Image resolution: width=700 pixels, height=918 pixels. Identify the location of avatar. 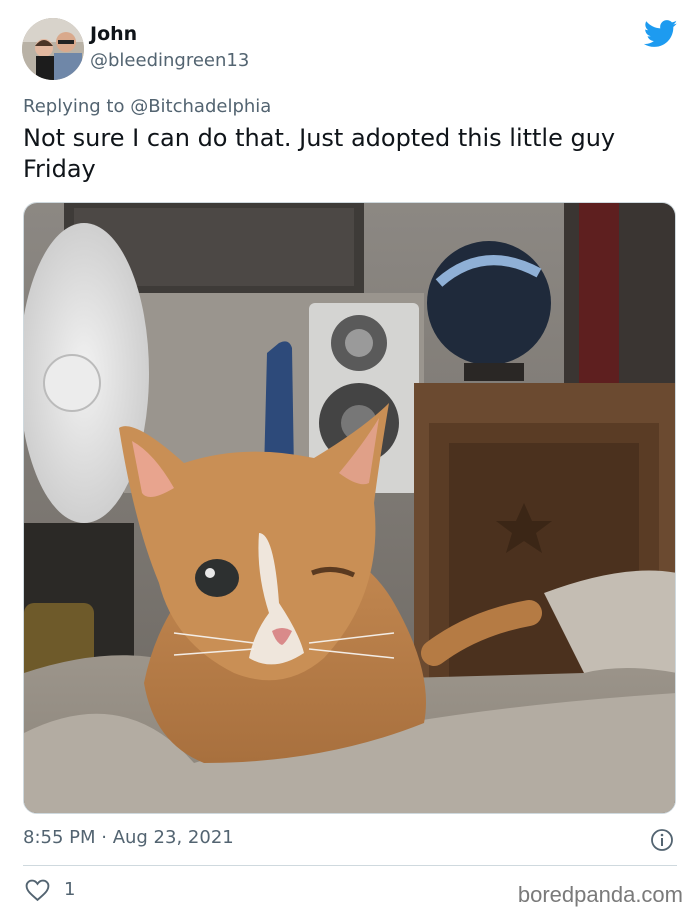
(53, 49).